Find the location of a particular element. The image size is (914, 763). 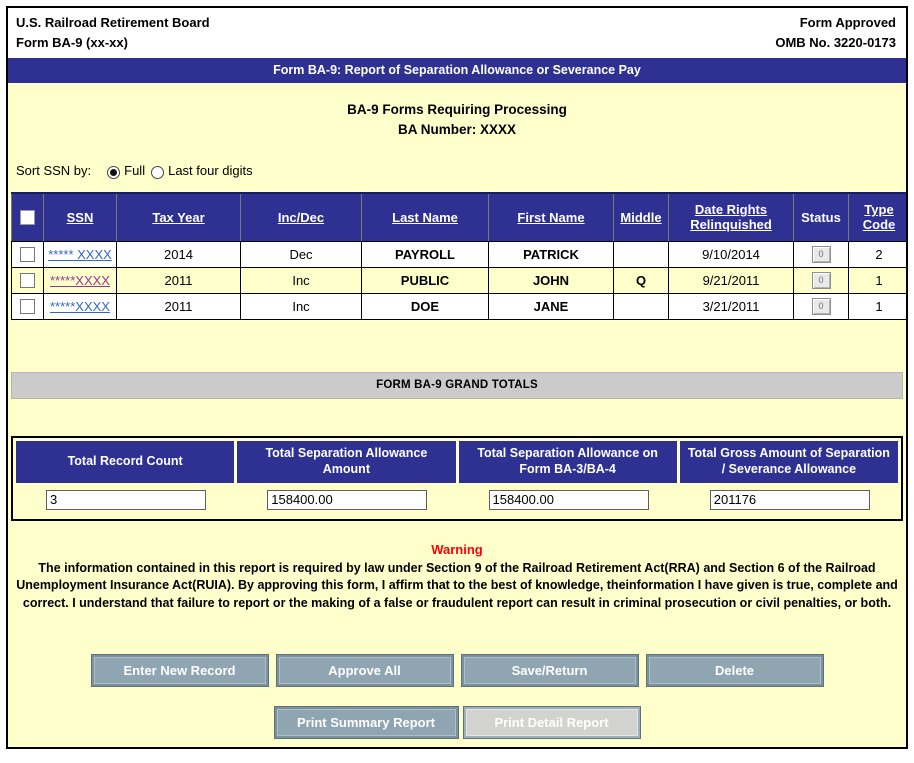

last-name-cell: DOE is located at coordinates (425, 306).